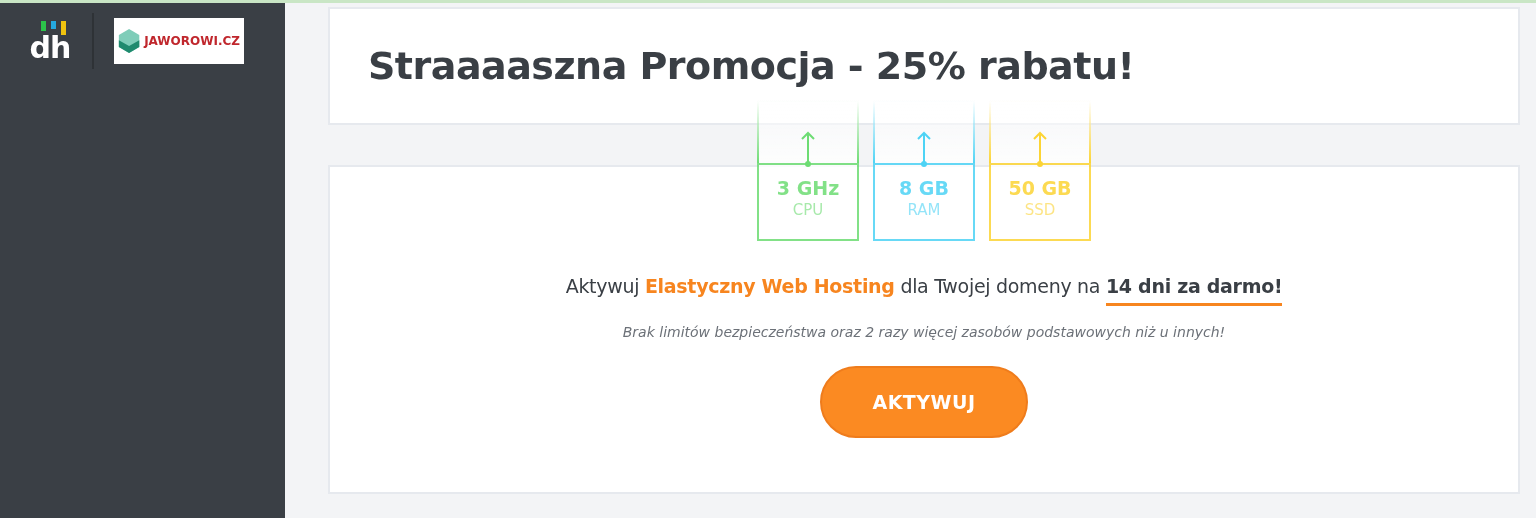 The width and height of the screenshot is (1536, 518). Describe the element at coordinates (50, 41) in the screenshot. I see `company-logo: dh` at that location.